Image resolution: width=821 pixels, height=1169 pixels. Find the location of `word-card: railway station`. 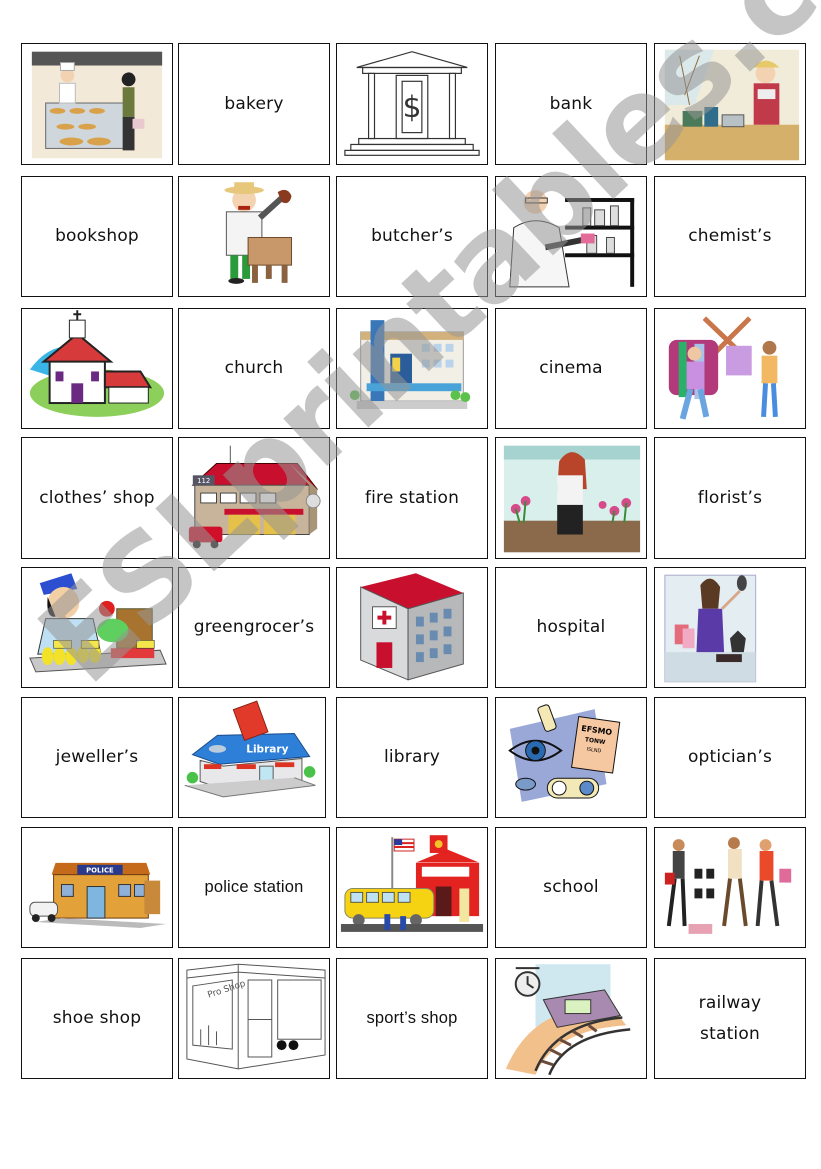

word-card: railway station is located at coordinates (730, 1018).